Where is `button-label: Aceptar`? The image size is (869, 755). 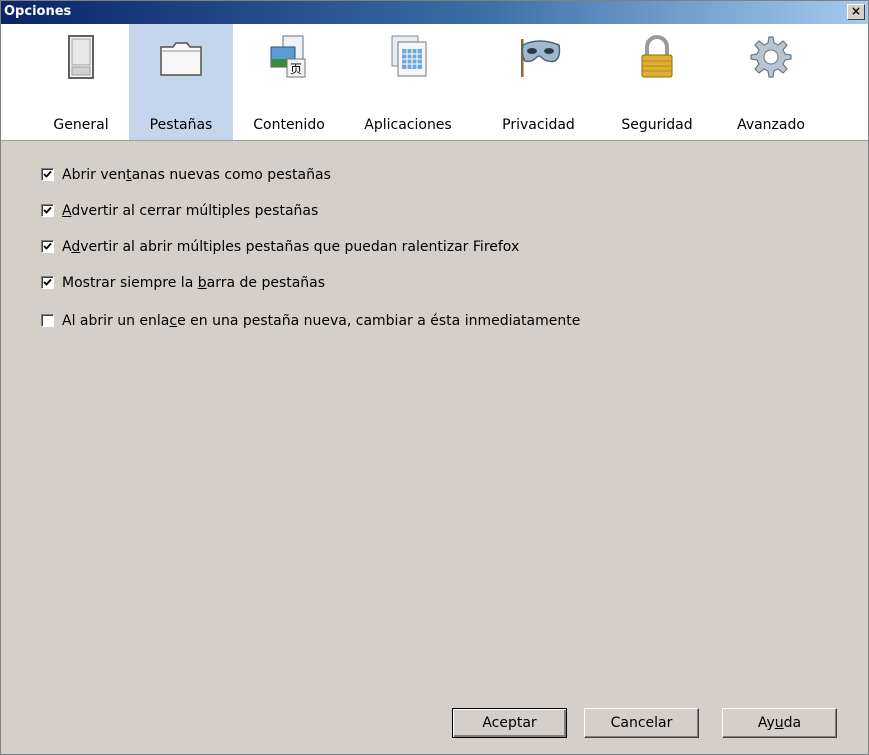
button-label: Aceptar is located at coordinates (509, 723).